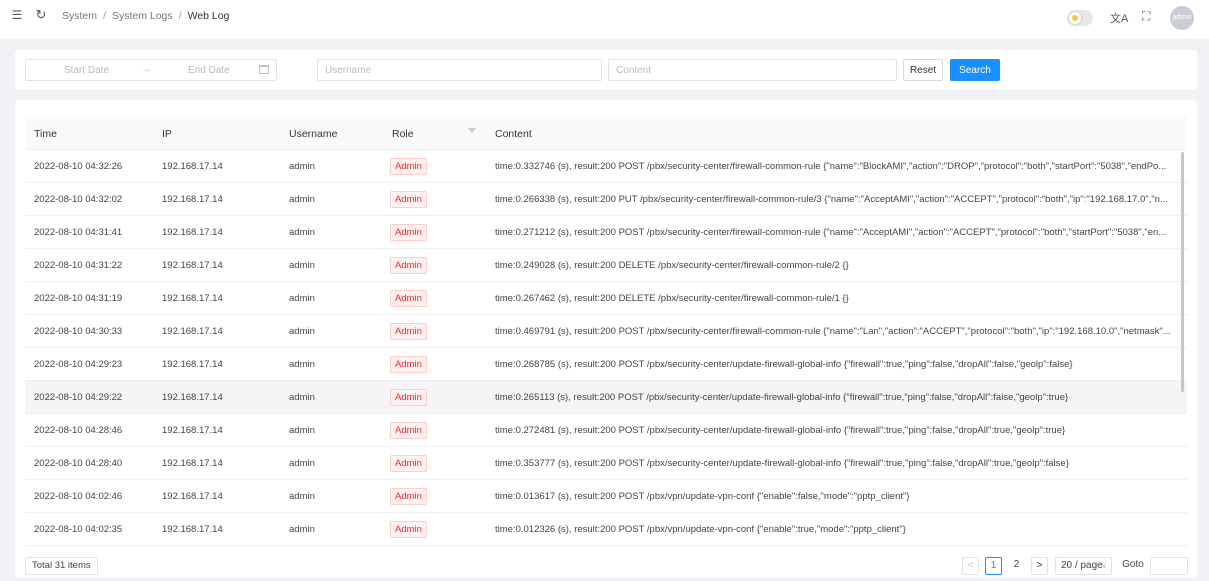  What do you see at coordinates (1039, 566) in the screenshot?
I see `next-page-button: >` at bounding box center [1039, 566].